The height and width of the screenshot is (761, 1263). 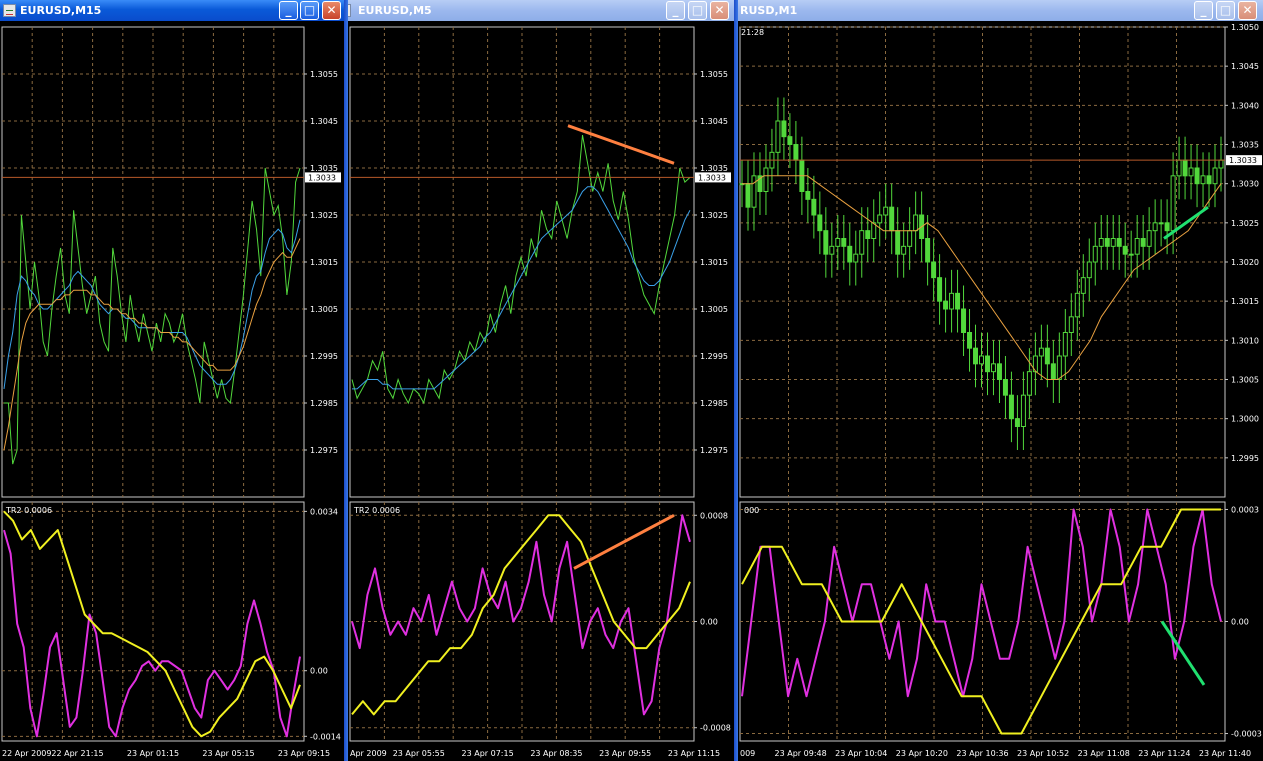 What do you see at coordinates (324, 511) in the screenshot?
I see `indicator-axis-label: 0.0034` at bounding box center [324, 511].